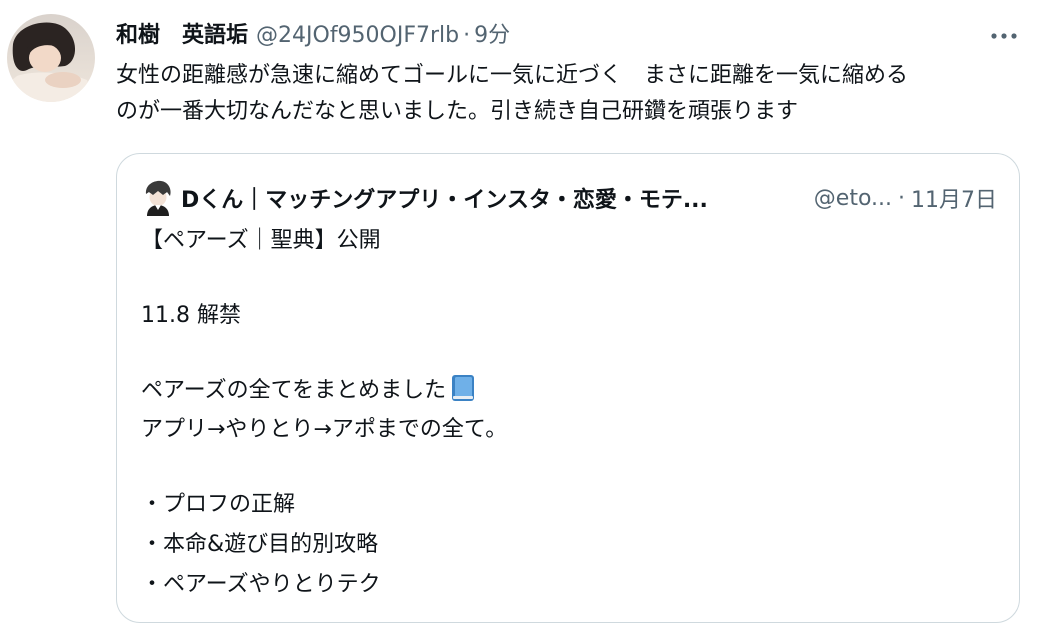 The image size is (1056, 623). What do you see at coordinates (182, 36) in the screenshot?
I see `author-name: 和樹 英語垢` at bounding box center [182, 36].